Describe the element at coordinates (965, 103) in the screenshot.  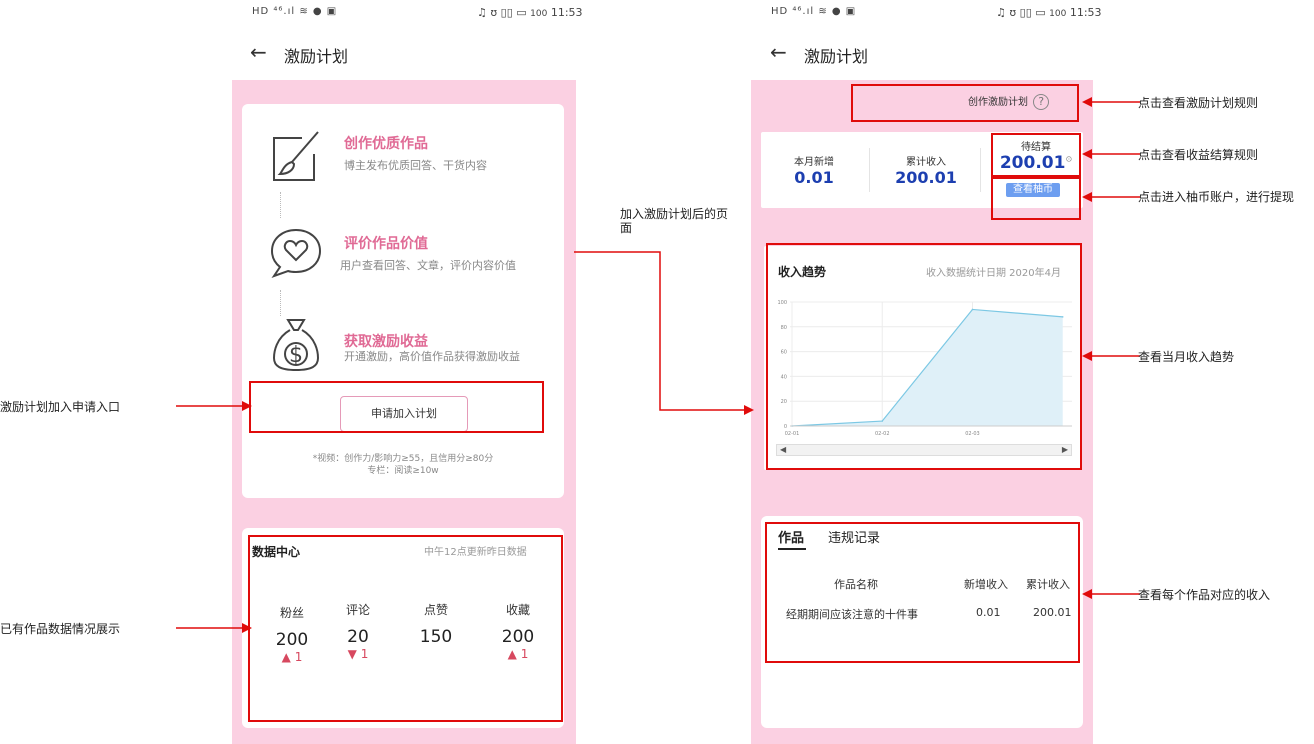
I see `annotation-box-plan-rules` at that location.